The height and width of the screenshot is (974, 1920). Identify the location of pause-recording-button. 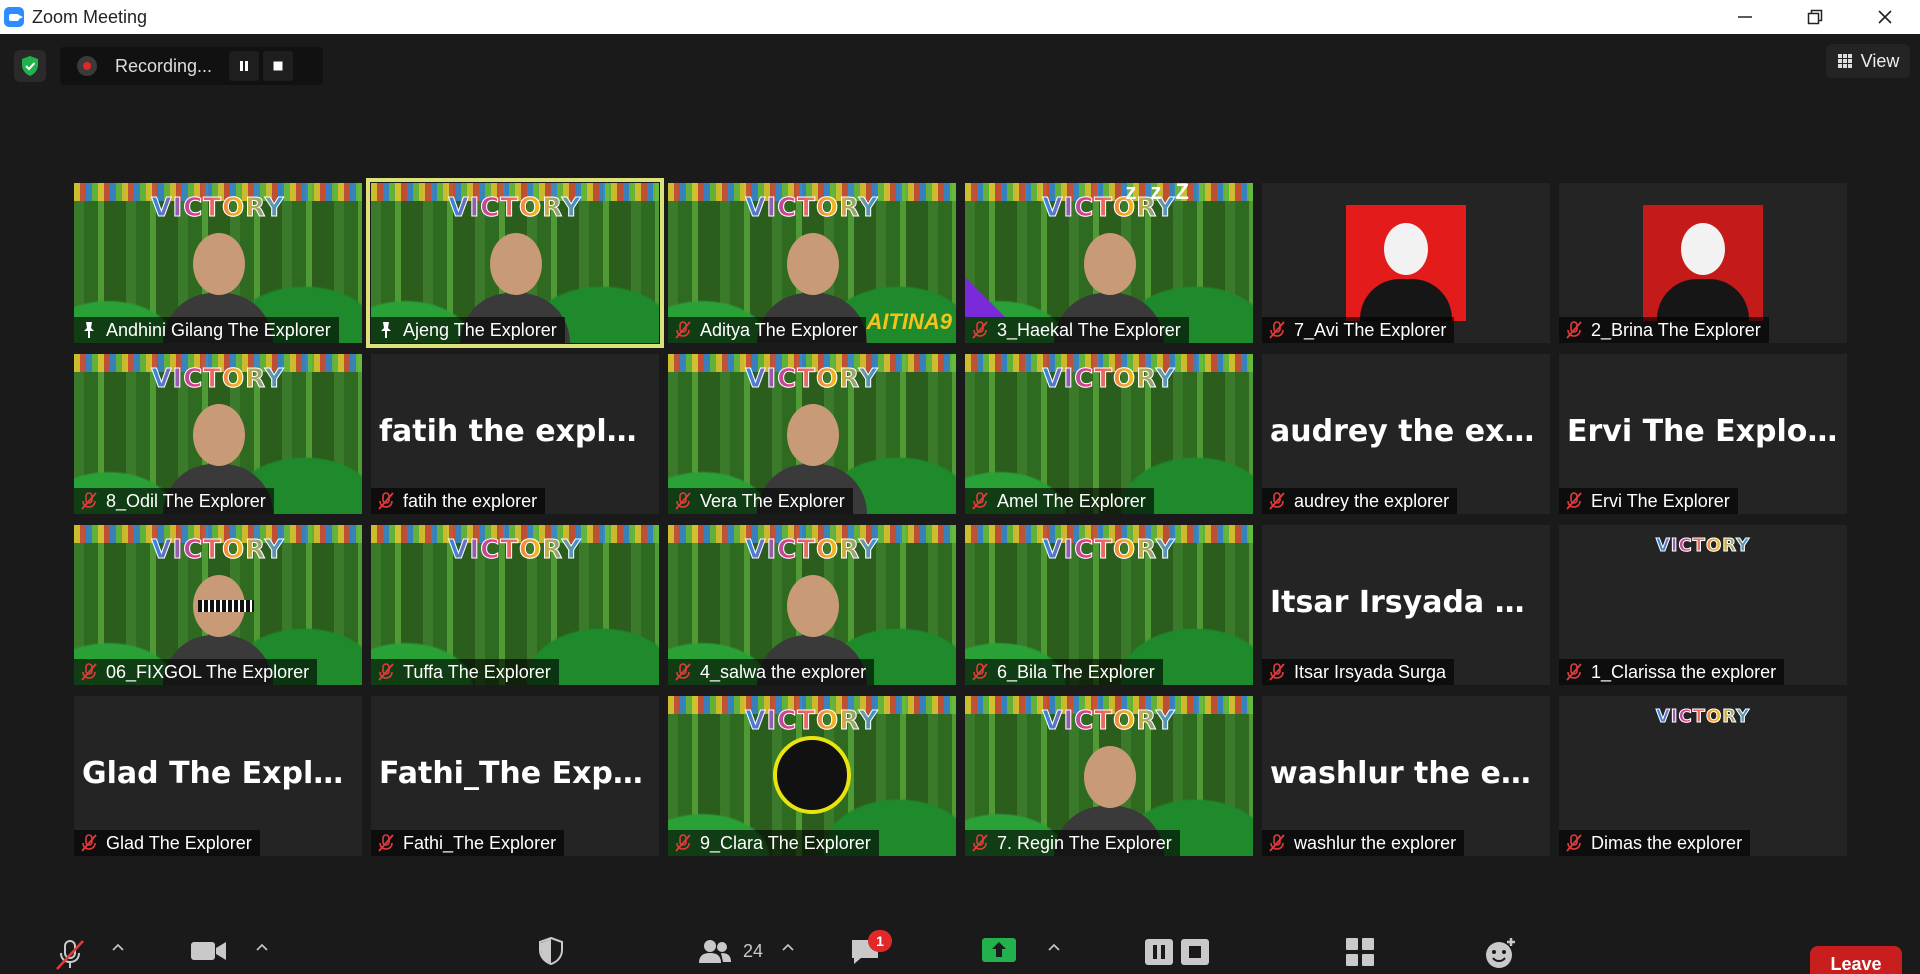
(244, 66).